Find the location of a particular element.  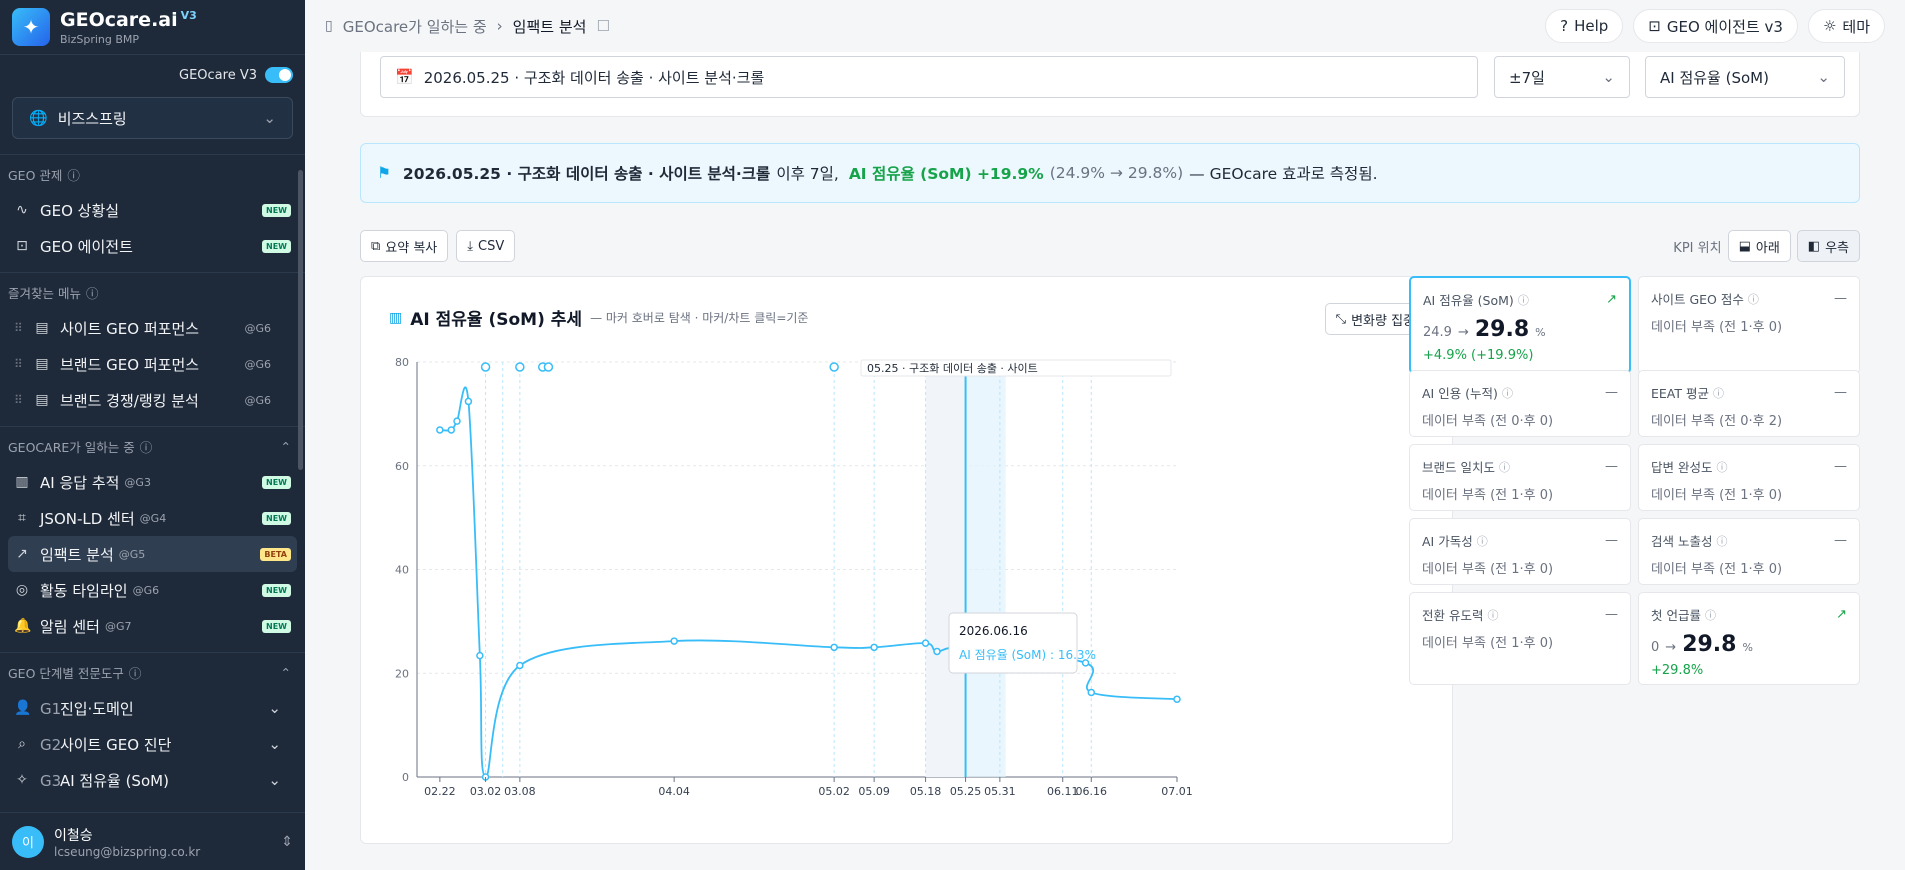

layout-bottom-icon: ⬓ is located at coordinates (1744, 246).